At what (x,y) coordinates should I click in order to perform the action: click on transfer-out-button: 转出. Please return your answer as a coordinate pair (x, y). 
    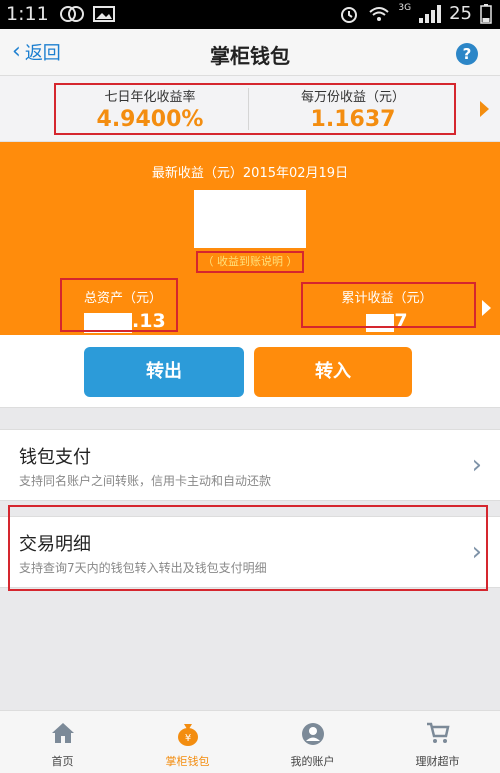
    Looking at the image, I should click on (164, 372).